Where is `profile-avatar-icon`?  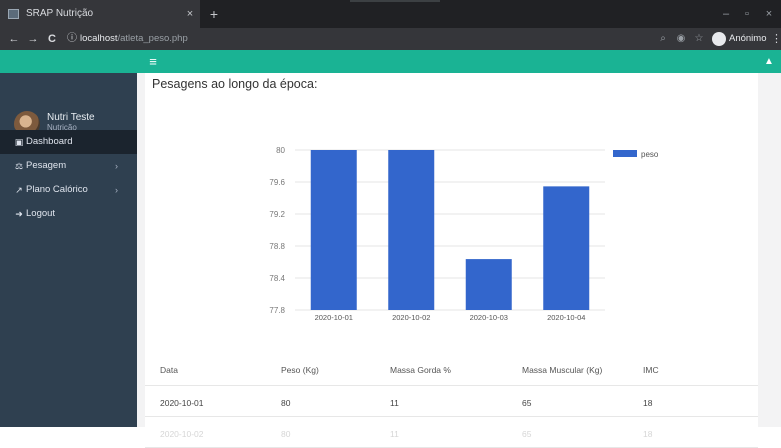 profile-avatar-icon is located at coordinates (719, 39).